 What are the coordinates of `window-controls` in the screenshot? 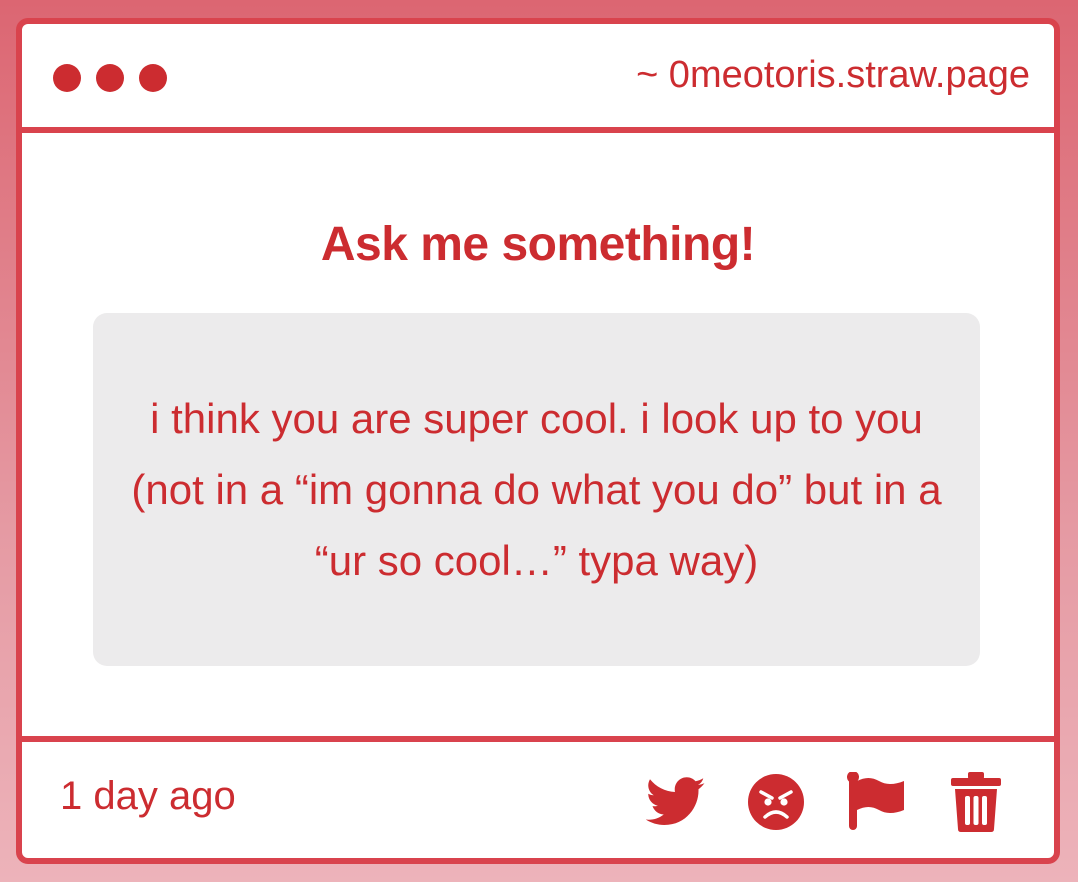 It's located at (110, 78).